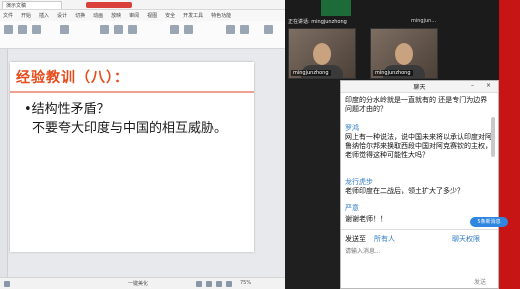 This screenshot has height=289, width=520. Describe the element at coordinates (26, 15) in the screenshot. I see `menu-home: 开始` at that location.